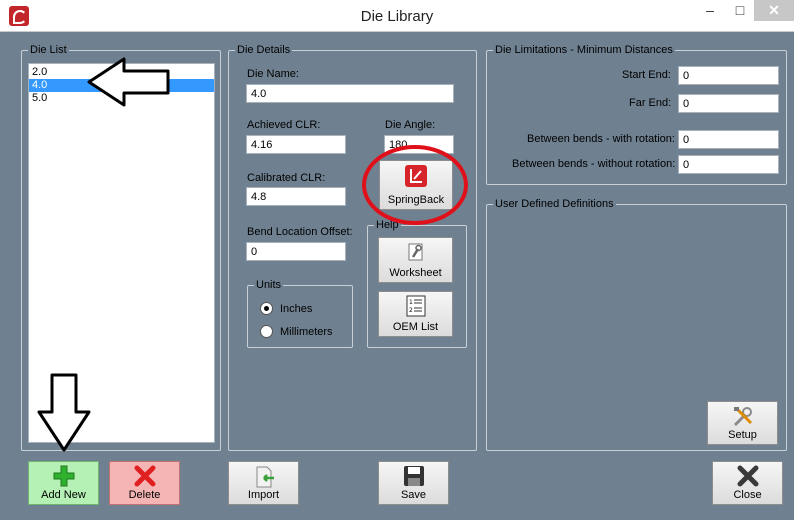 The image size is (794, 520). What do you see at coordinates (296, 251) in the screenshot?
I see `bend-location-offset-field` at bounding box center [296, 251].